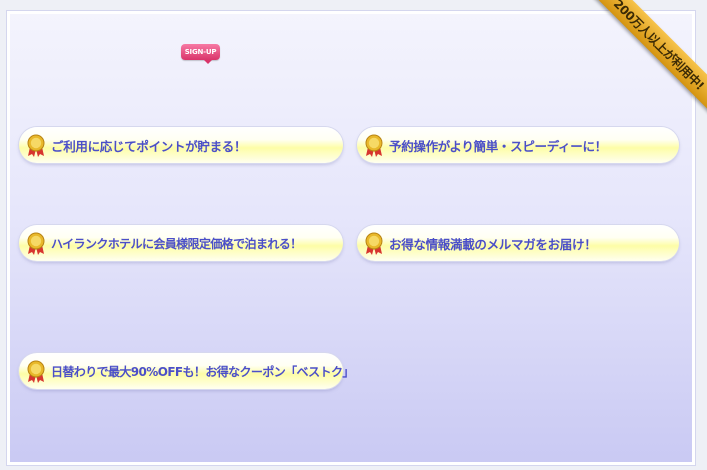  What do you see at coordinates (498, 146) in the screenshot?
I see `benefit-easy-booking-label: 予約操作がより簡単・スピーディーに！` at bounding box center [498, 146].